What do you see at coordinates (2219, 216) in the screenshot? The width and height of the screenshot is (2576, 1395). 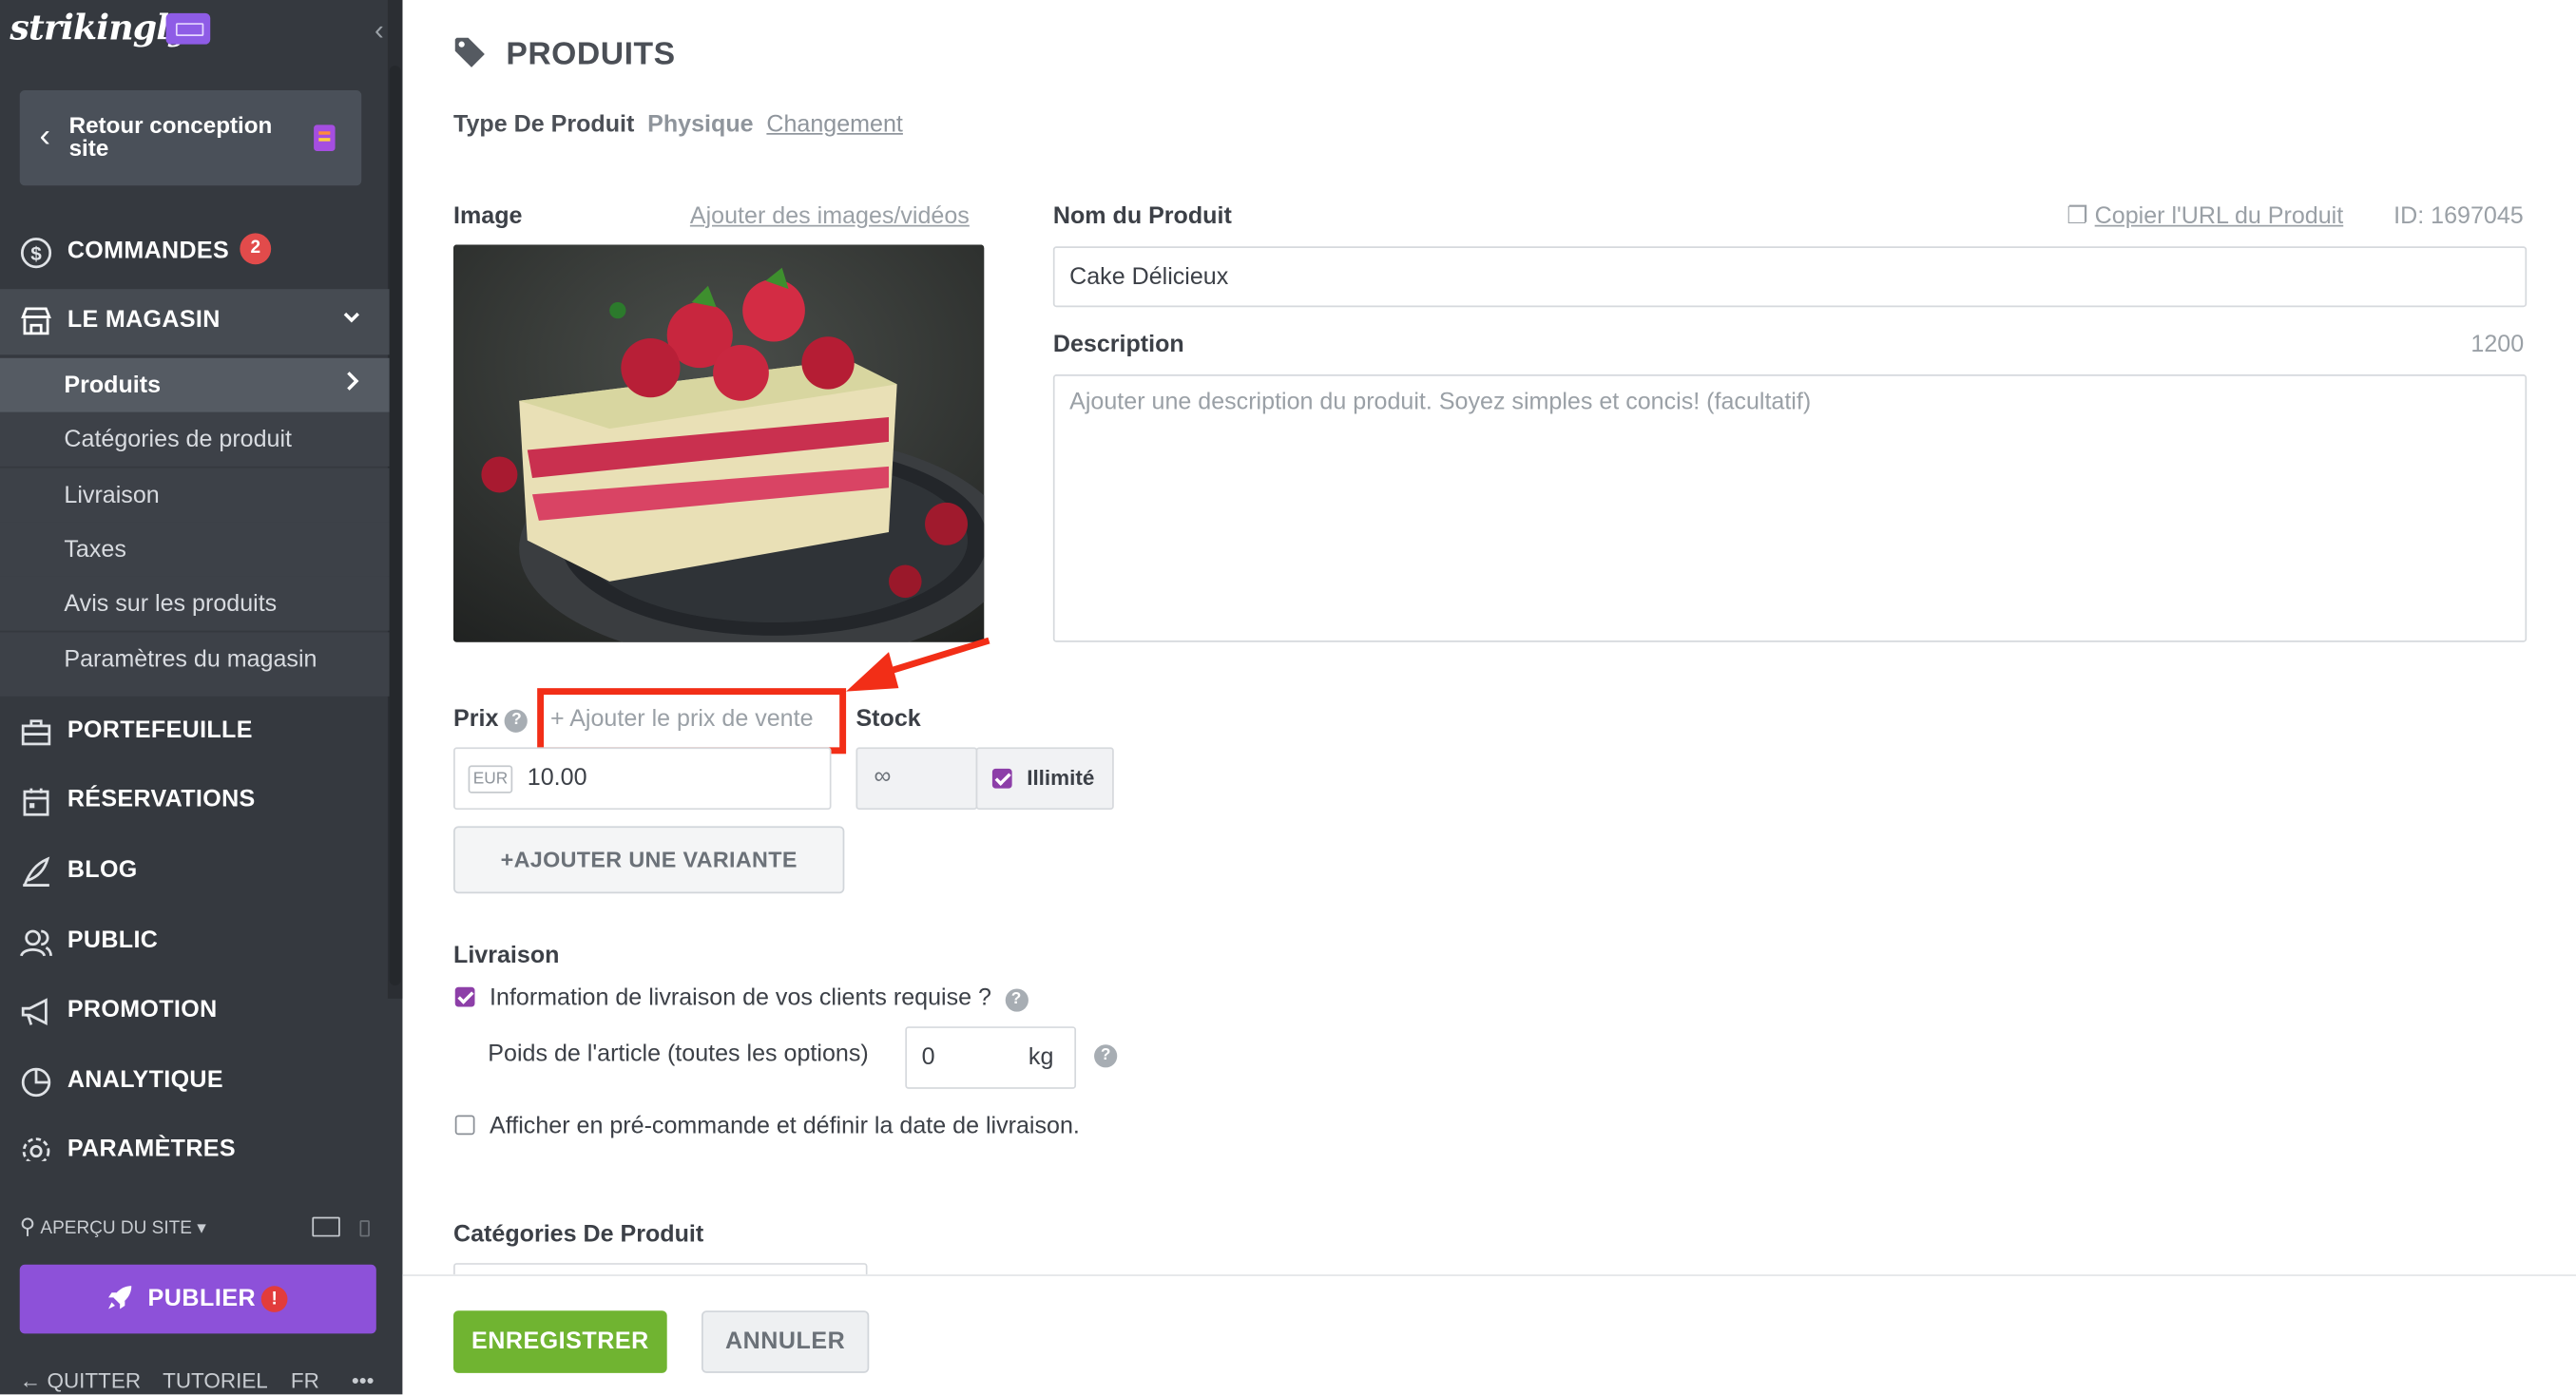 I see `copy-url-label: Copier l'URL du Produit` at bounding box center [2219, 216].